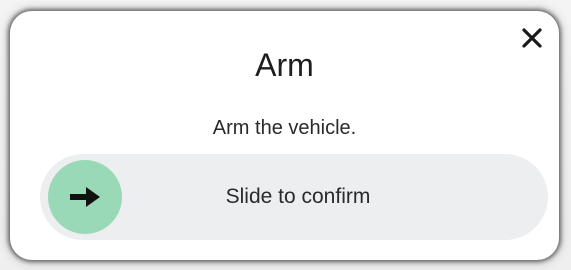 The width and height of the screenshot is (571, 270). Describe the element at coordinates (284, 128) in the screenshot. I see `dialog-message: Arm the vehicle.` at that location.